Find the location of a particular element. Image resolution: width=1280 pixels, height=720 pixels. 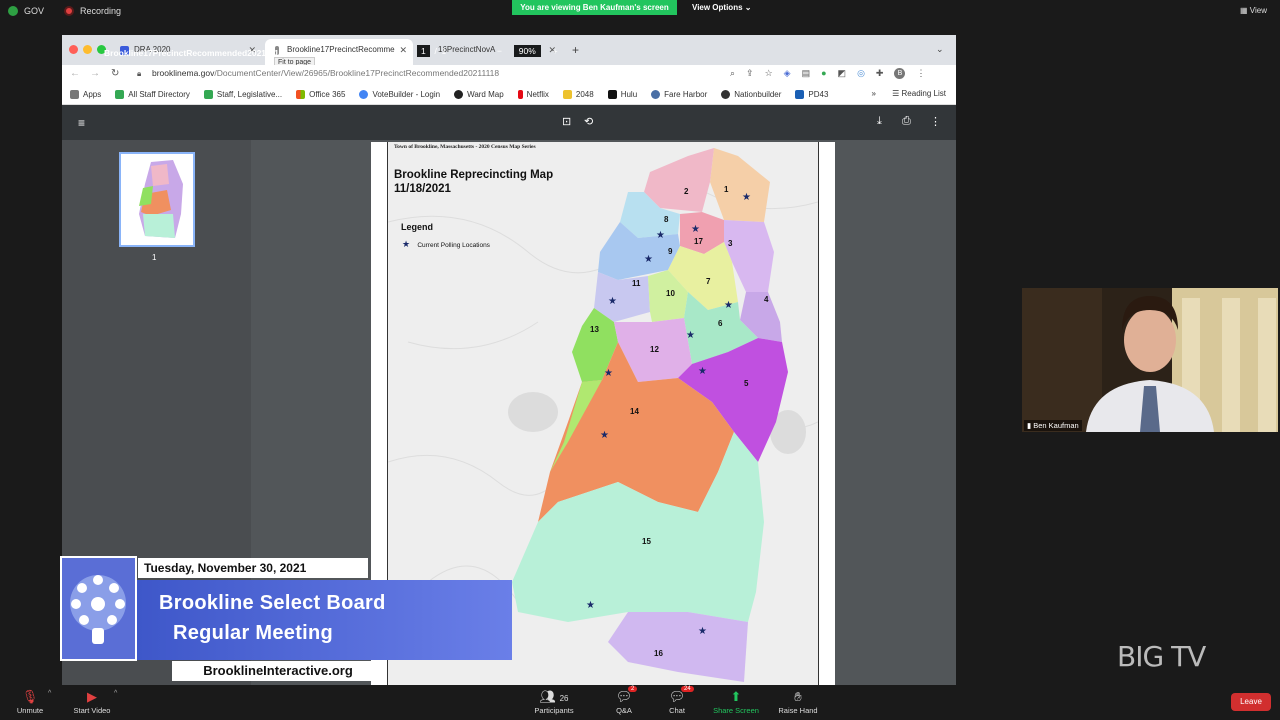

download-icon: ⤓ is located at coordinates (879, 121).